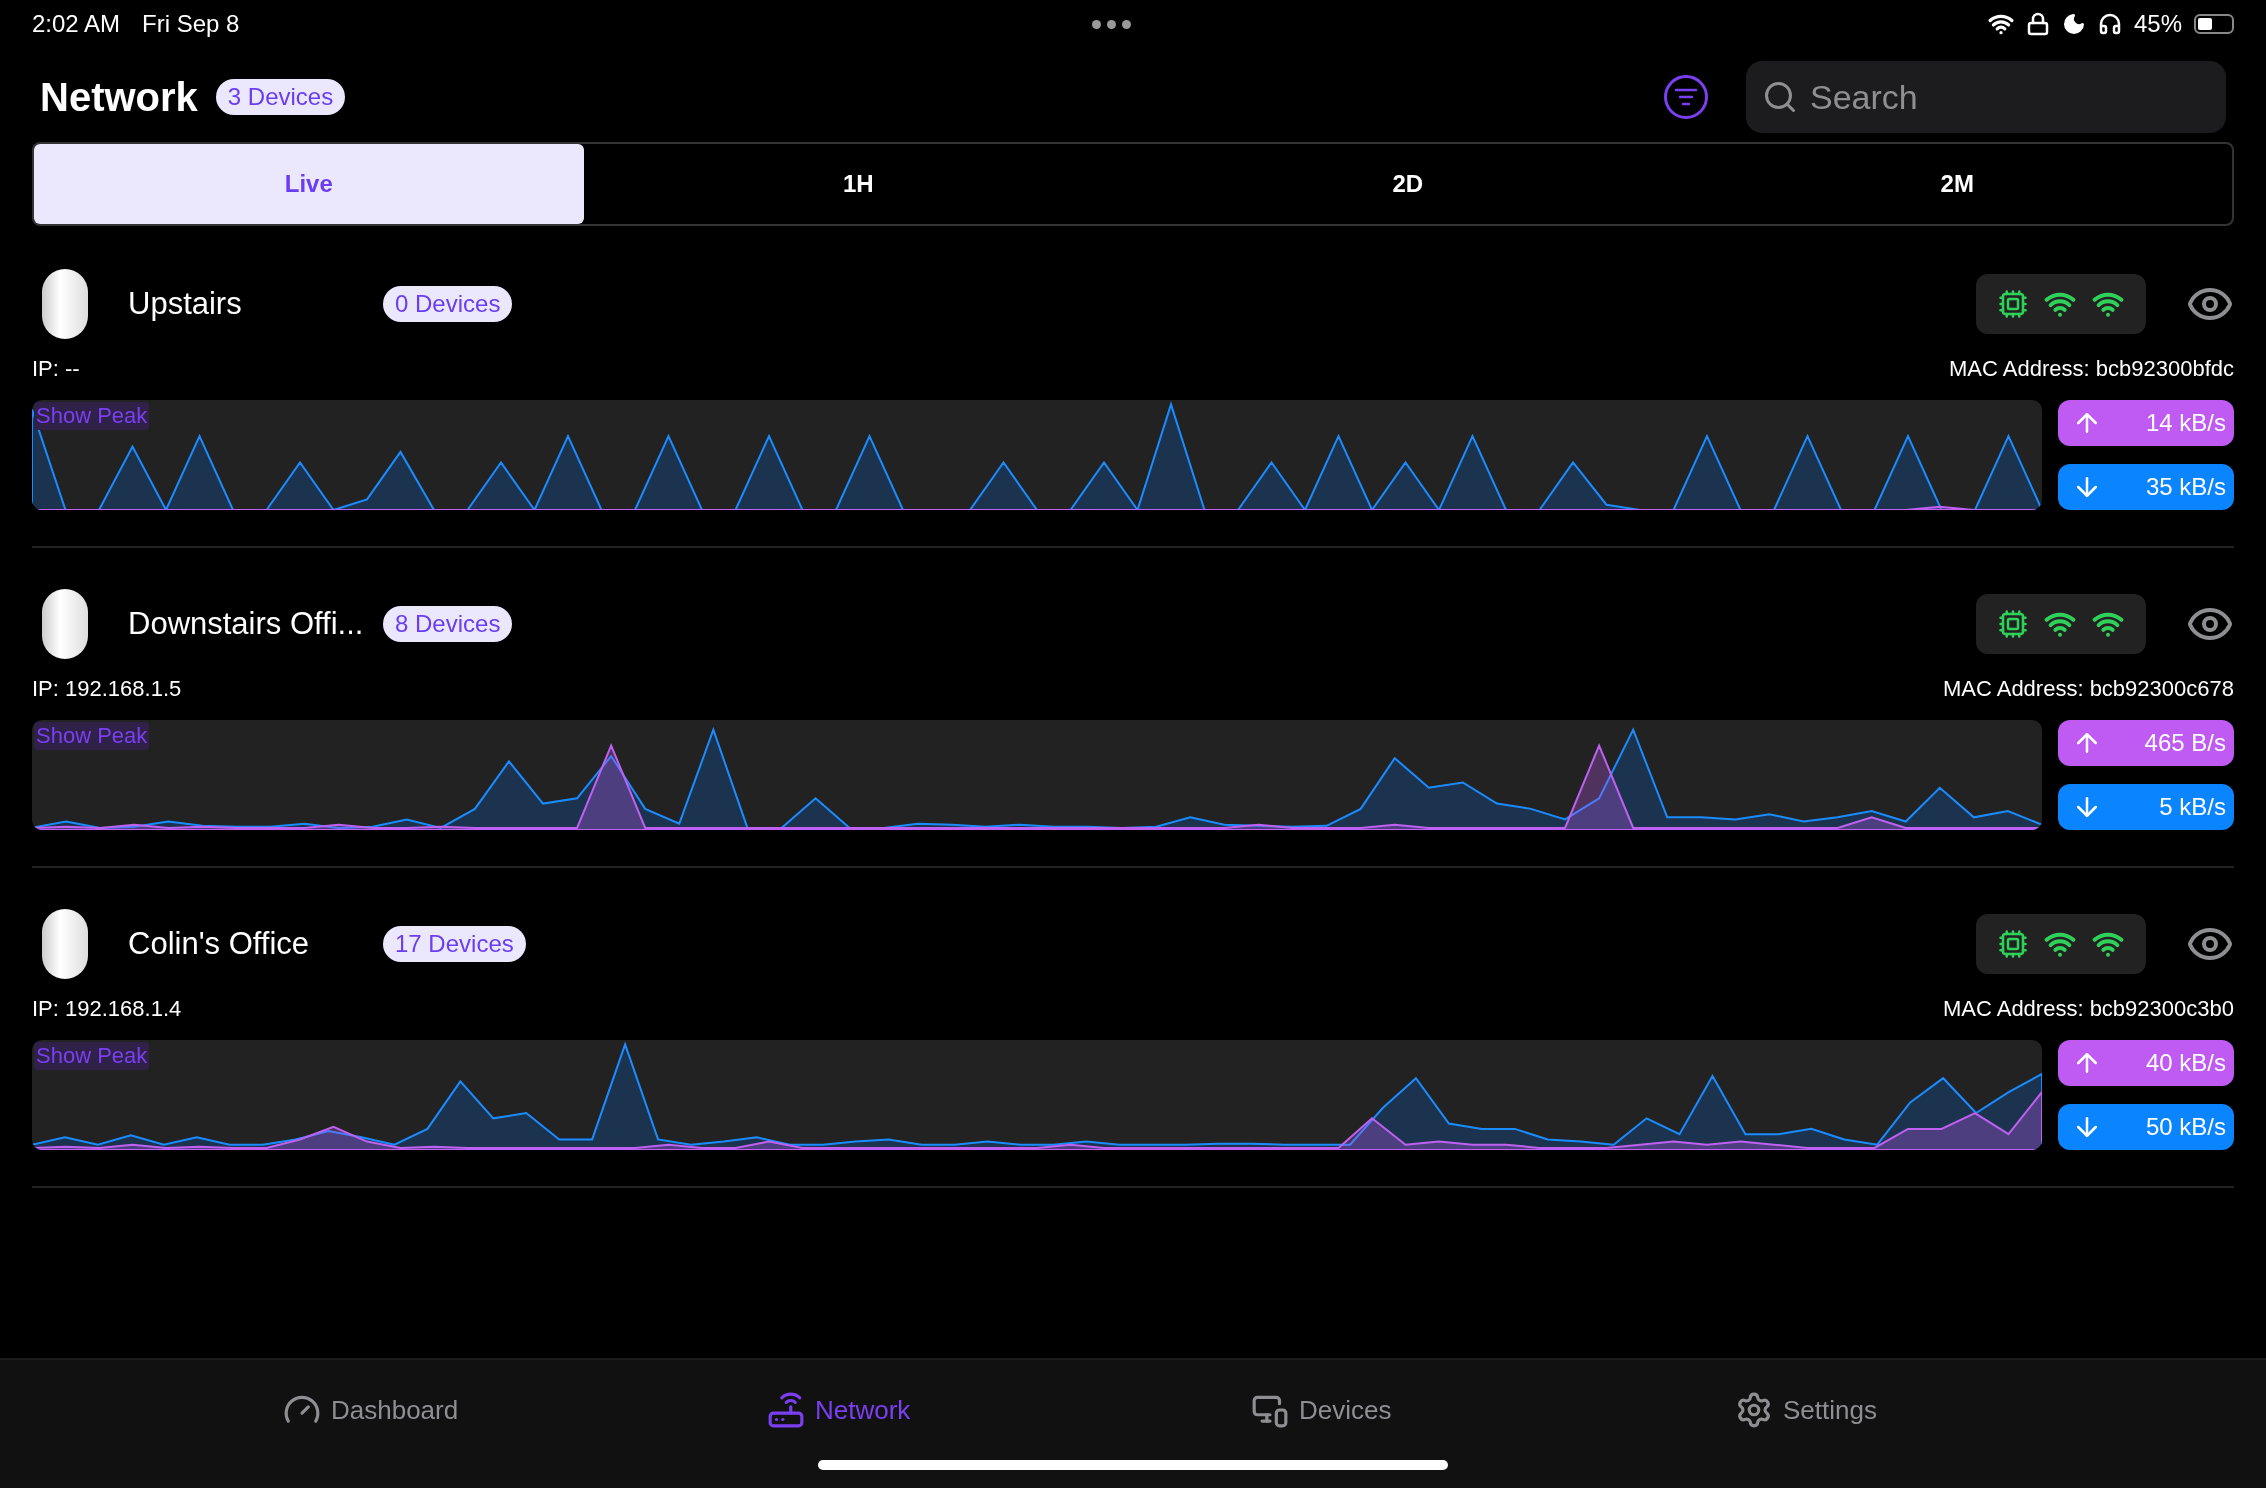 The height and width of the screenshot is (1488, 2266). What do you see at coordinates (1957, 184) in the screenshot?
I see `time-range-tab: 2M` at bounding box center [1957, 184].